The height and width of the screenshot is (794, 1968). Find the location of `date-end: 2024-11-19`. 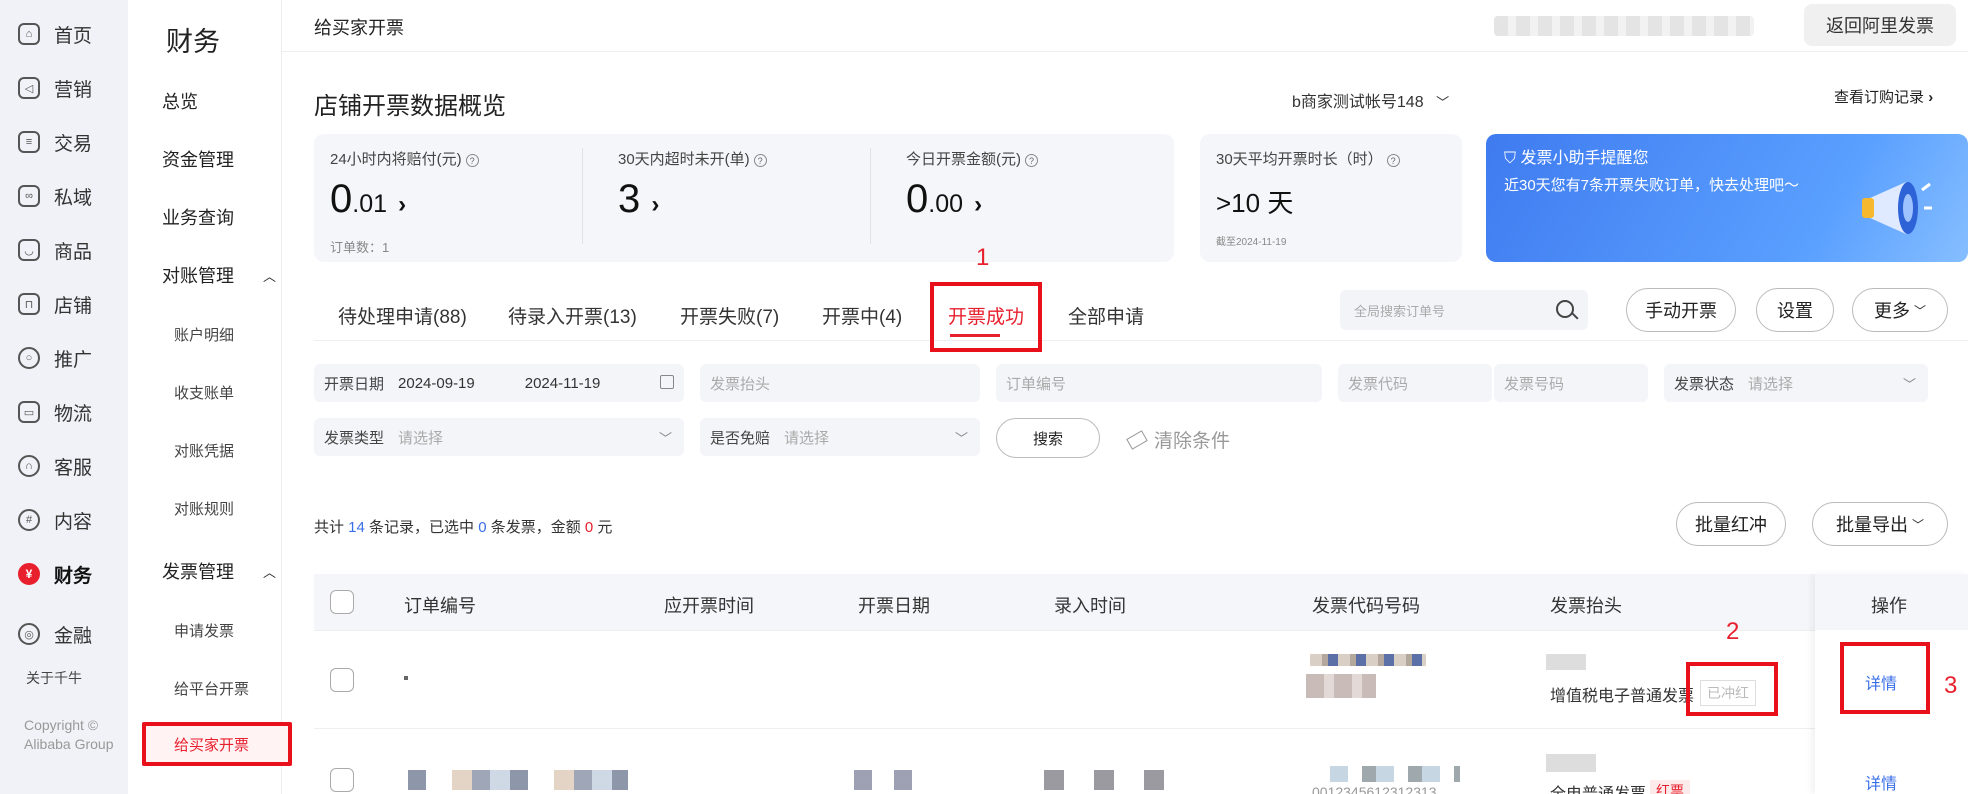

date-end: 2024-11-19 is located at coordinates (563, 383).